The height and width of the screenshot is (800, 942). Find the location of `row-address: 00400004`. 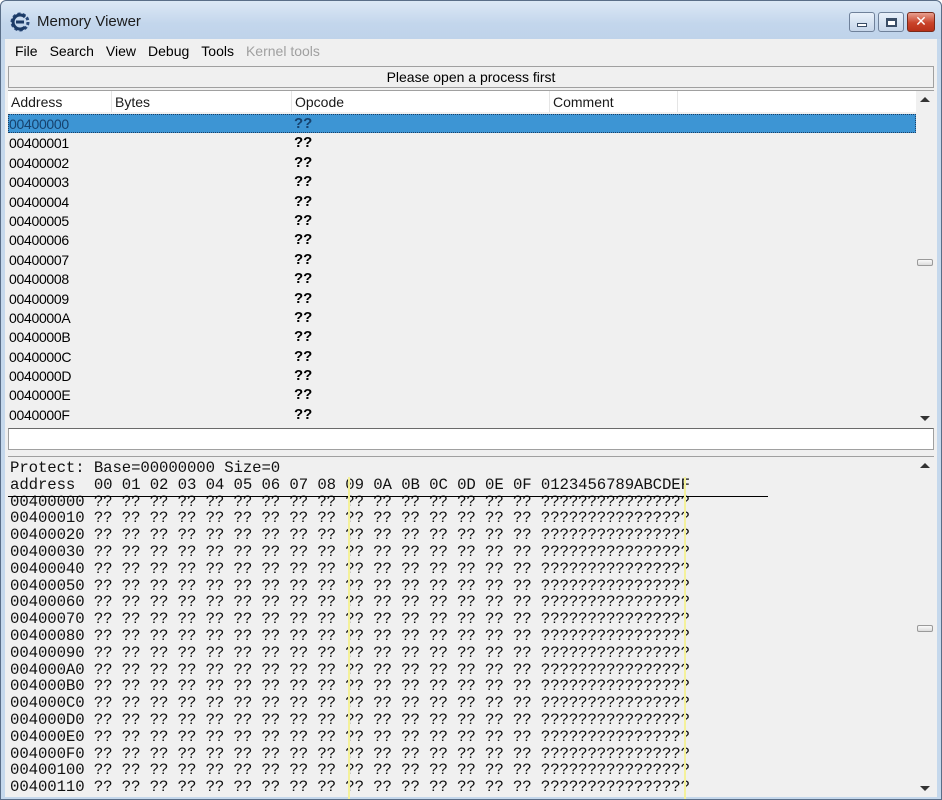

row-address: 00400004 is located at coordinates (39, 201).